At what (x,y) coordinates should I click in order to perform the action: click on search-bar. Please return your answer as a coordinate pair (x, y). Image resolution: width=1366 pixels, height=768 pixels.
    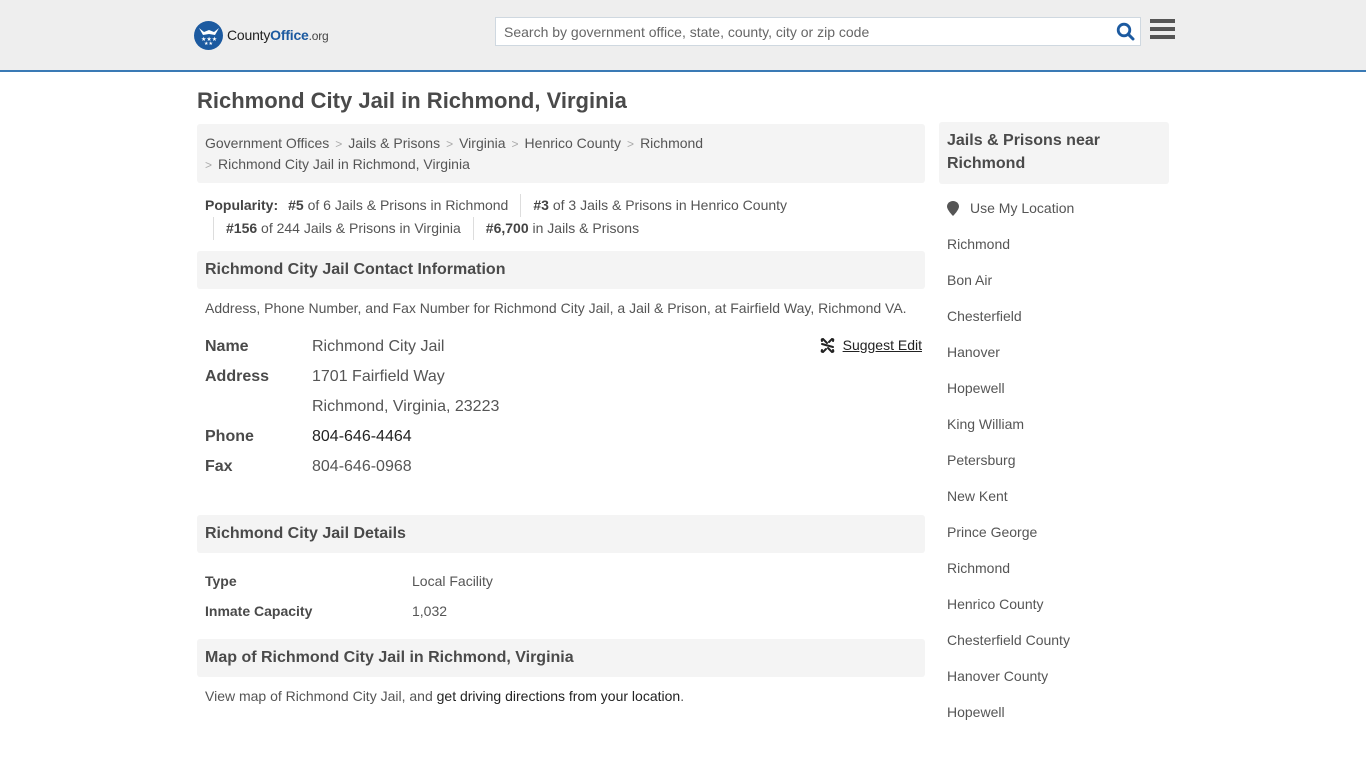
    Looking at the image, I should click on (818, 31).